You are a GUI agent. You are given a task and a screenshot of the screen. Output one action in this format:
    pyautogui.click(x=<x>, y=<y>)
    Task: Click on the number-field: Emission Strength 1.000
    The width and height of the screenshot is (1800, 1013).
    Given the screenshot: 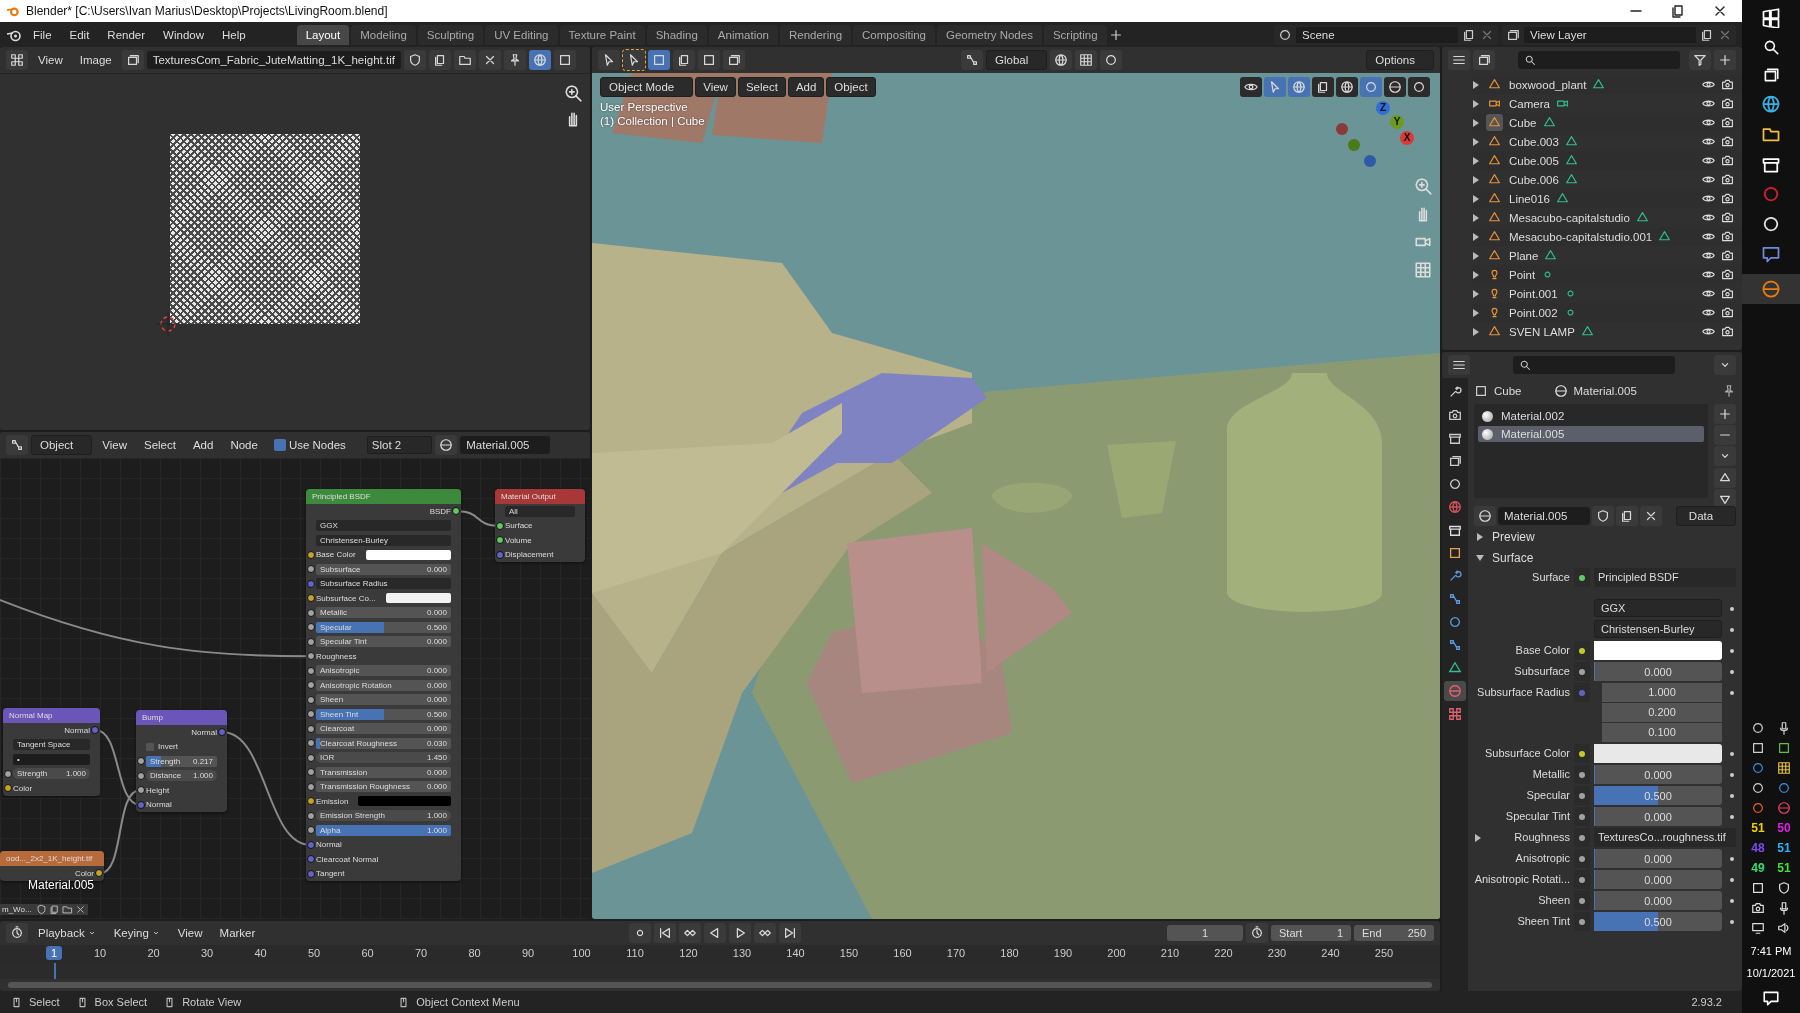 What is the action you would take?
    pyautogui.click(x=383, y=816)
    